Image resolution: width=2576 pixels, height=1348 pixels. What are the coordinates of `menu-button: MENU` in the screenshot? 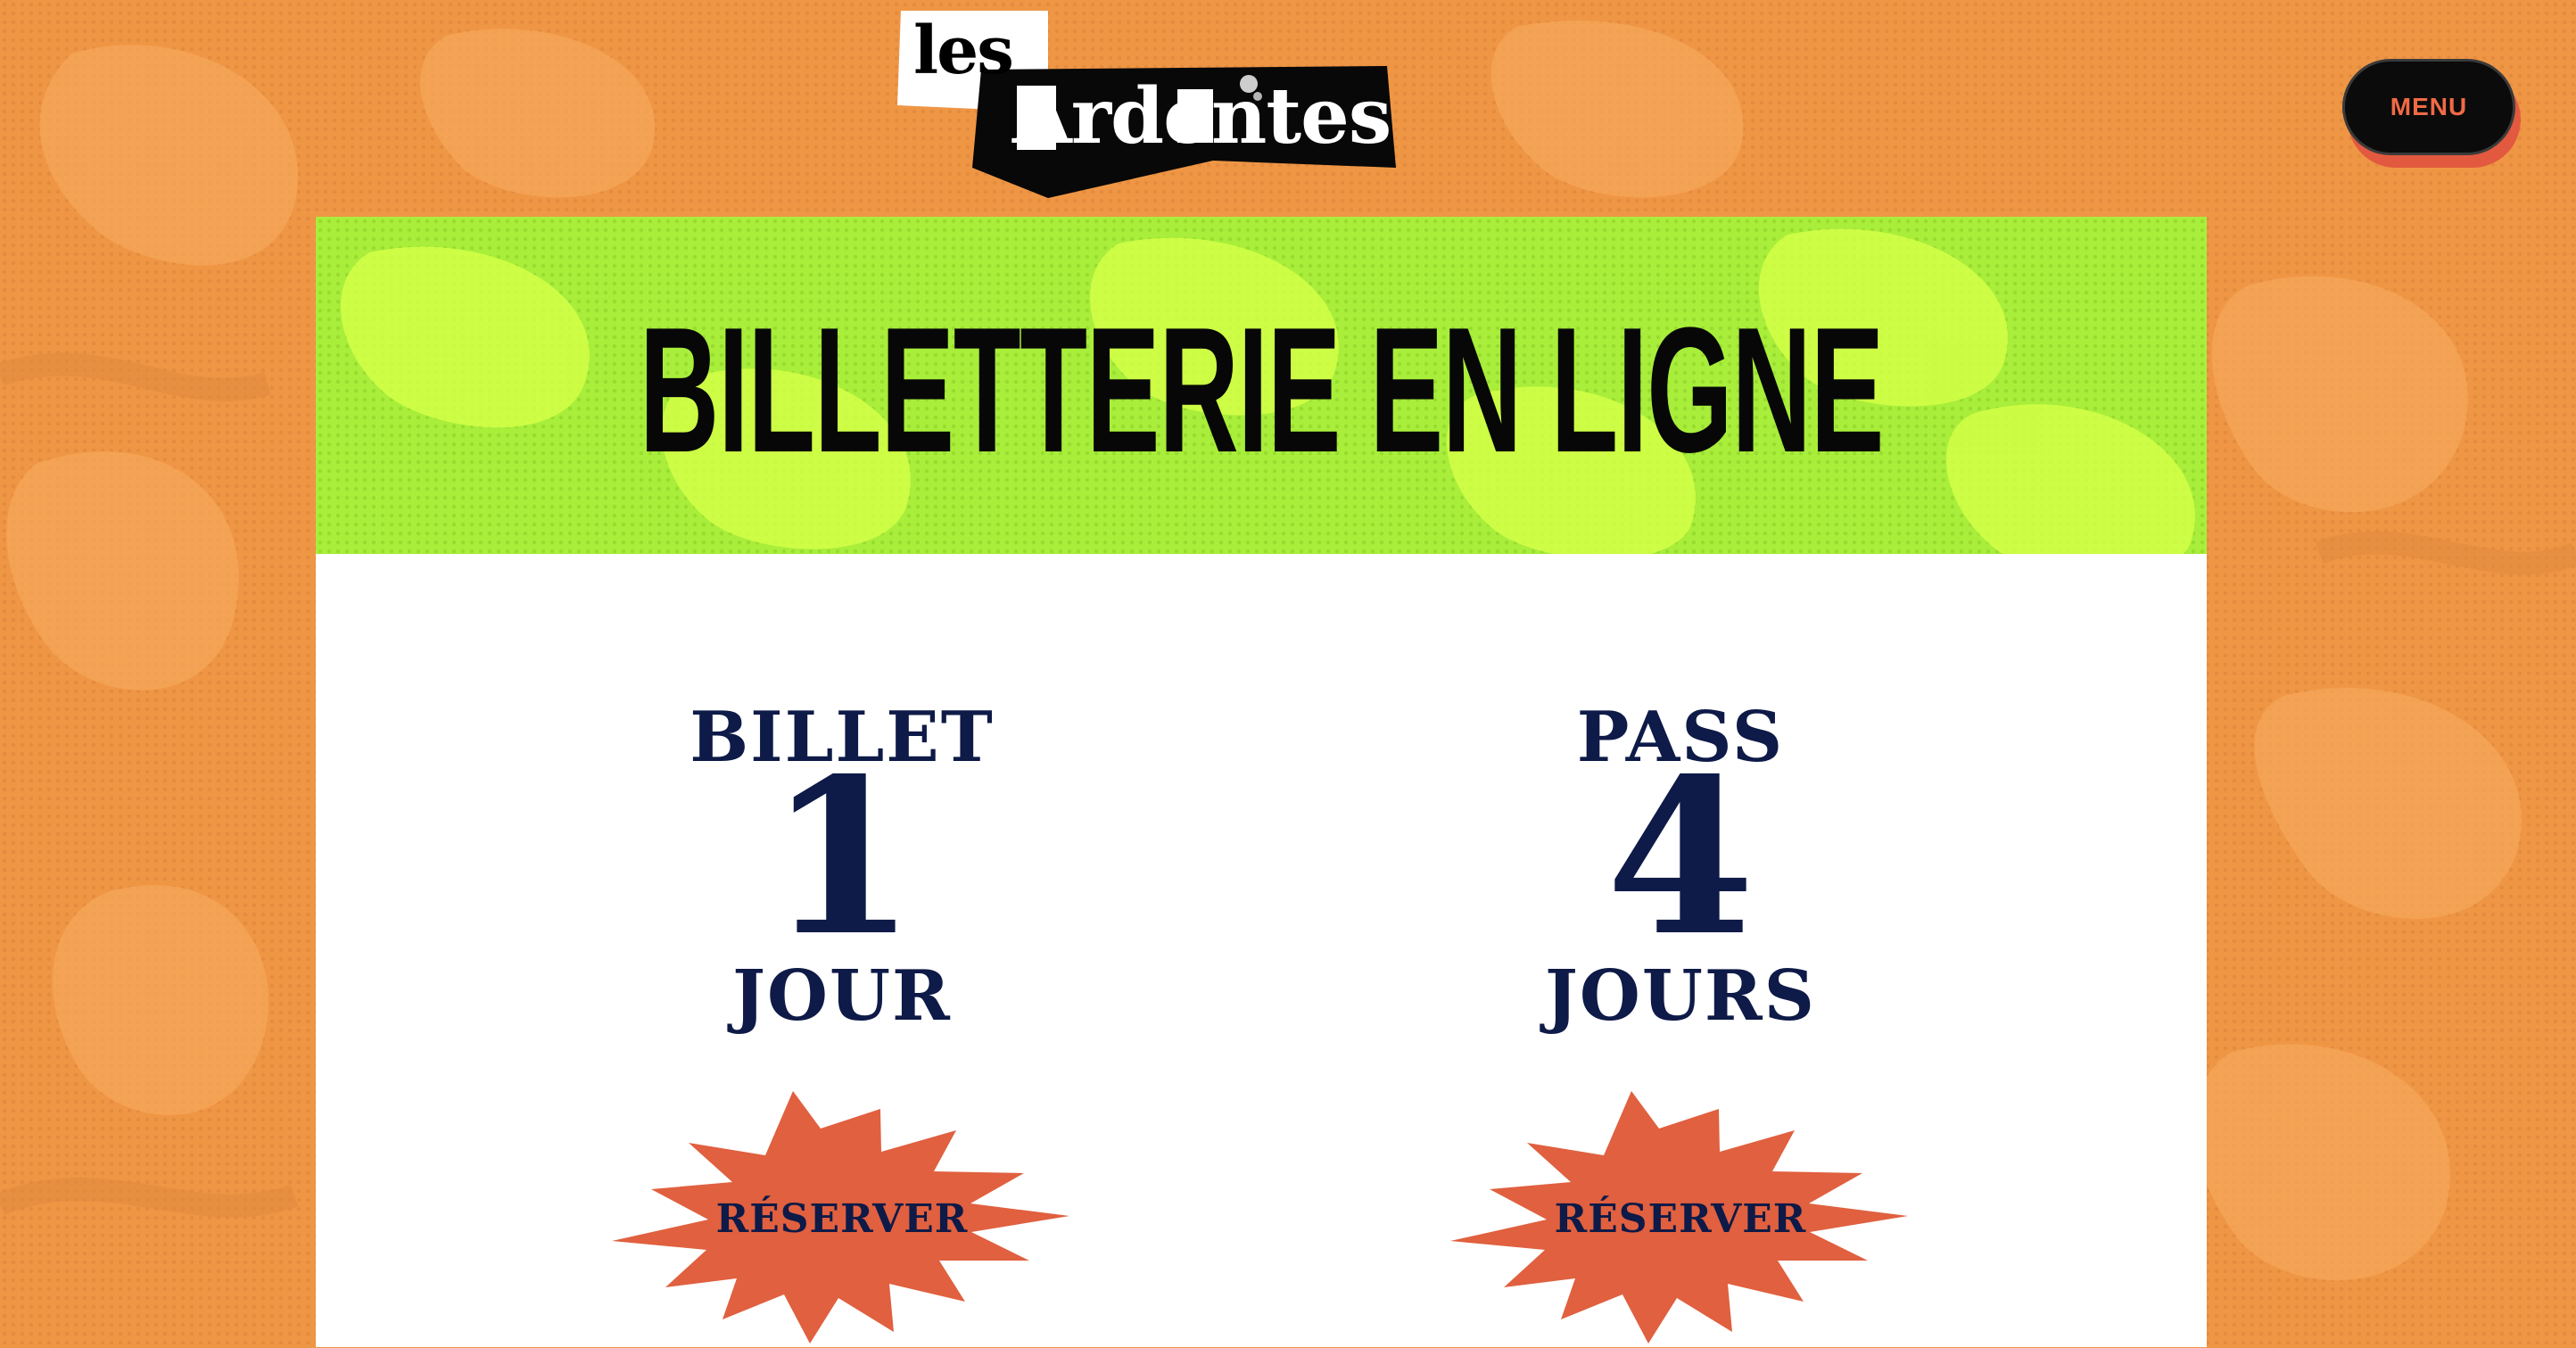 It's located at (2429, 107).